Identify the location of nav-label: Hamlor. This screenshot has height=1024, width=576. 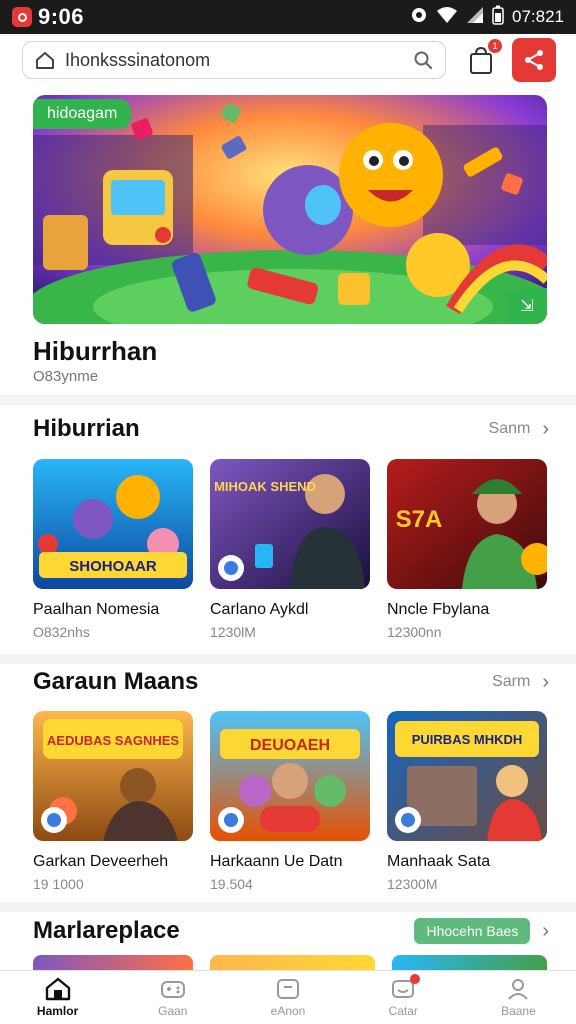
(57, 1011).